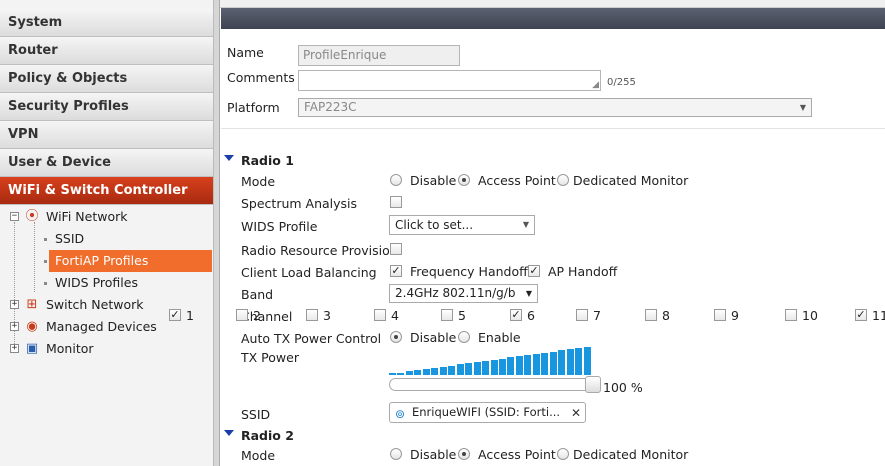 The height and width of the screenshot is (466, 885). What do you see at coordinates (462, 225) in the screenshot?
I see `wids-profile-select: Click to set... ▼` at bounding box center [462, 225].